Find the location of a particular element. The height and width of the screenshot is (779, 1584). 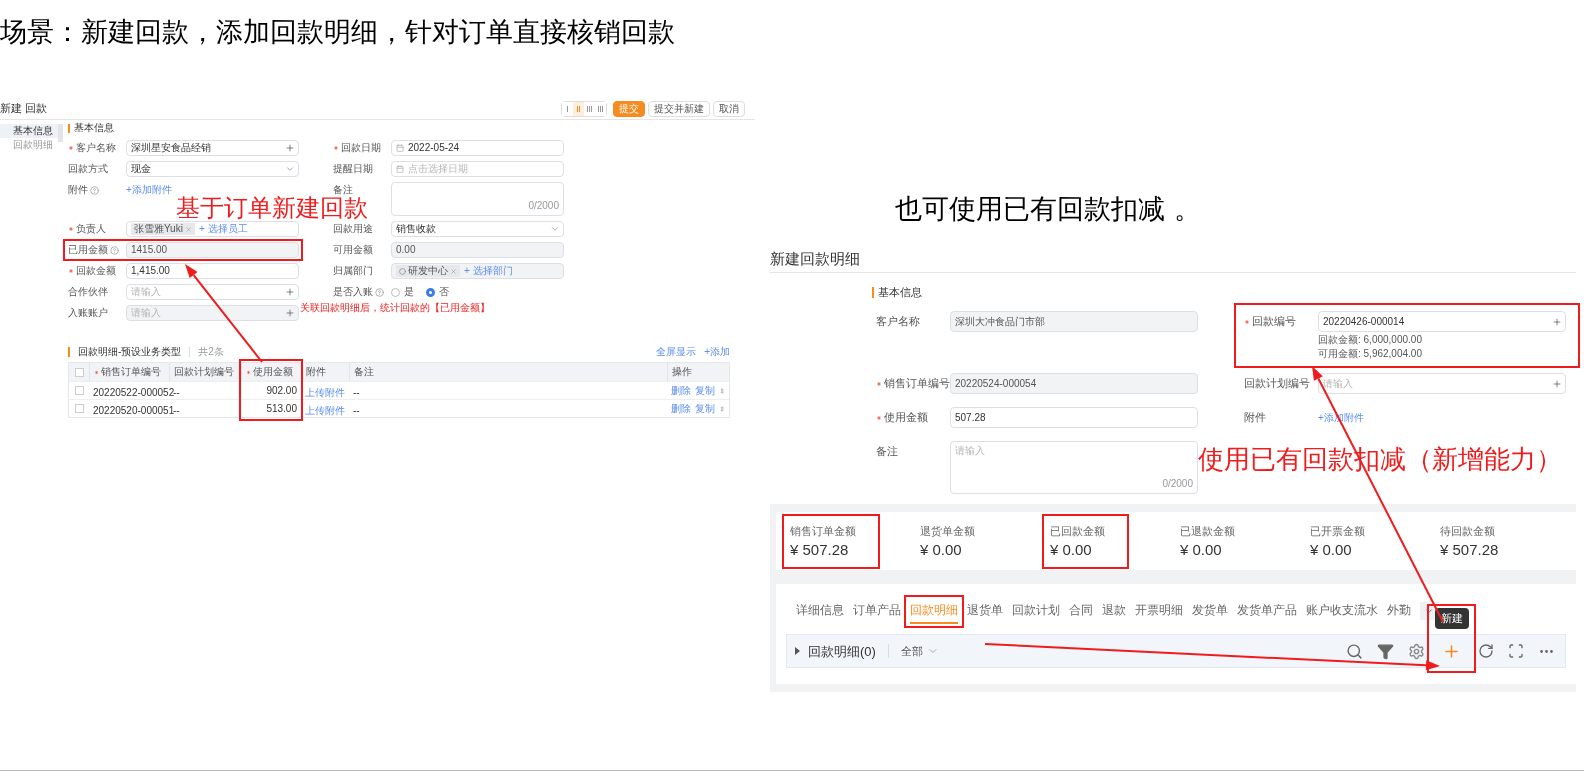

tab: 回款计划 is located at coordinates (1036, 611).